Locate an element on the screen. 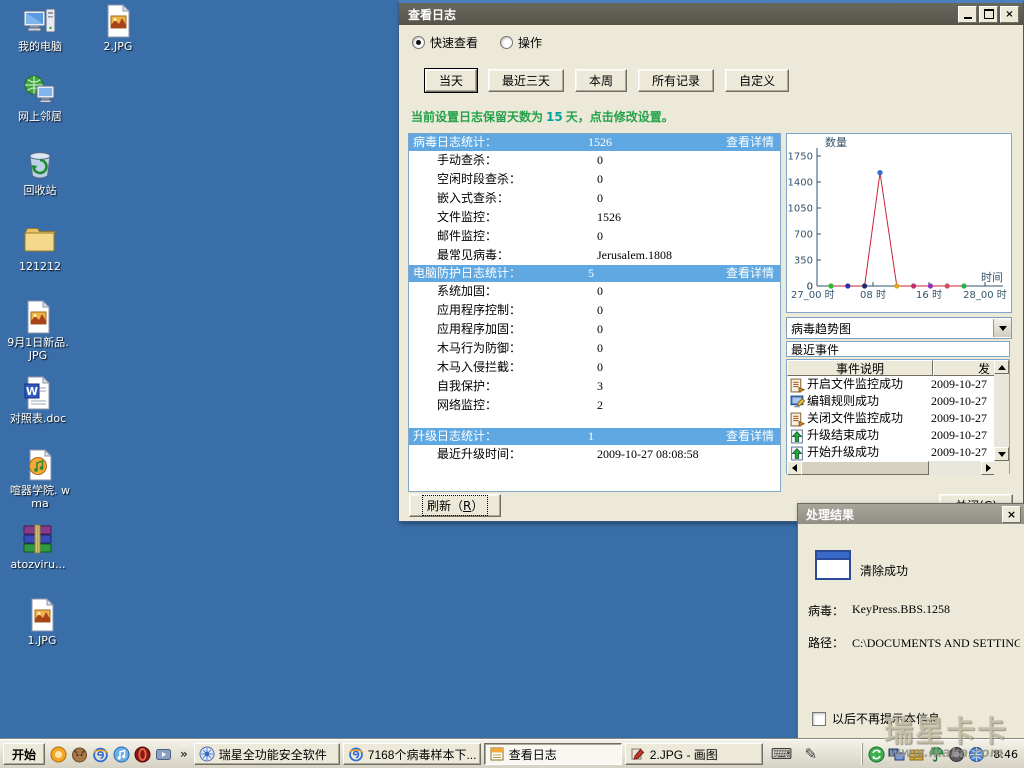 The height and width of the screenshot is (768, 1024). music-player-icon is located at coordinates (121, 754).